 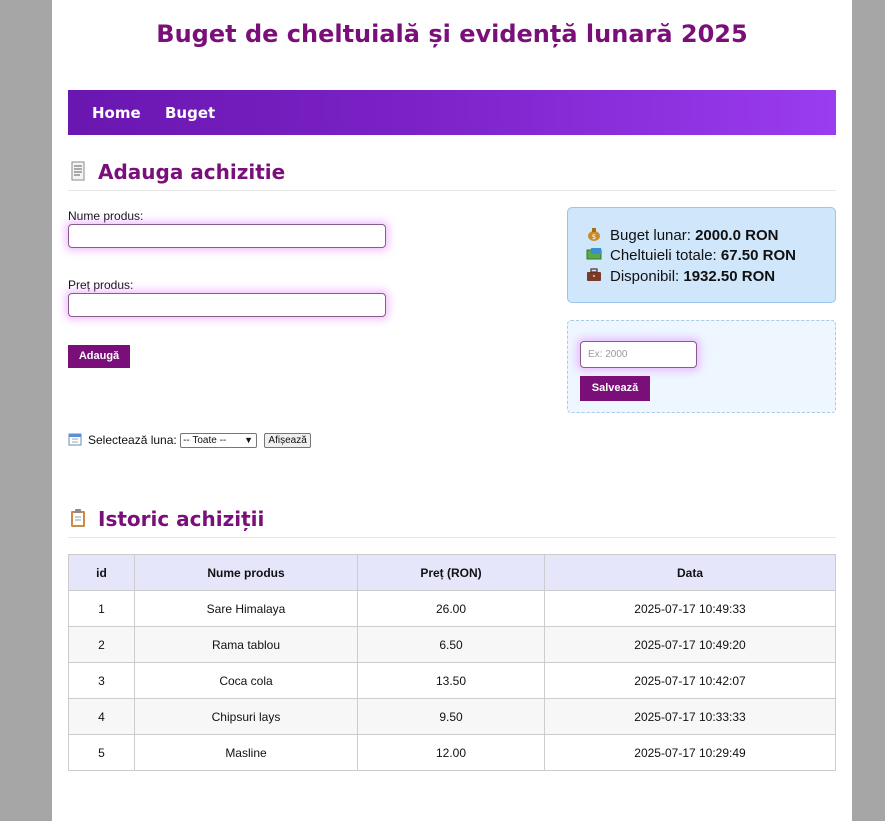 What do you see at coordinates (181, 519) in the screenshot?
I see `history-title: Istoric achiziții` at bounding box center [181, 519].